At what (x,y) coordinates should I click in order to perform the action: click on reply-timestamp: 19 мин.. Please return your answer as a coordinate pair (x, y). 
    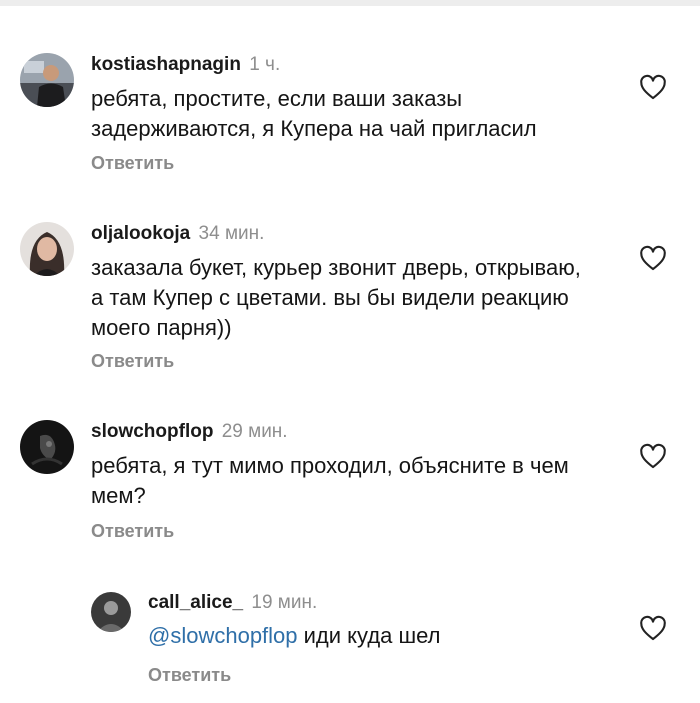
    Looking at the image, I should click on (284, 602).